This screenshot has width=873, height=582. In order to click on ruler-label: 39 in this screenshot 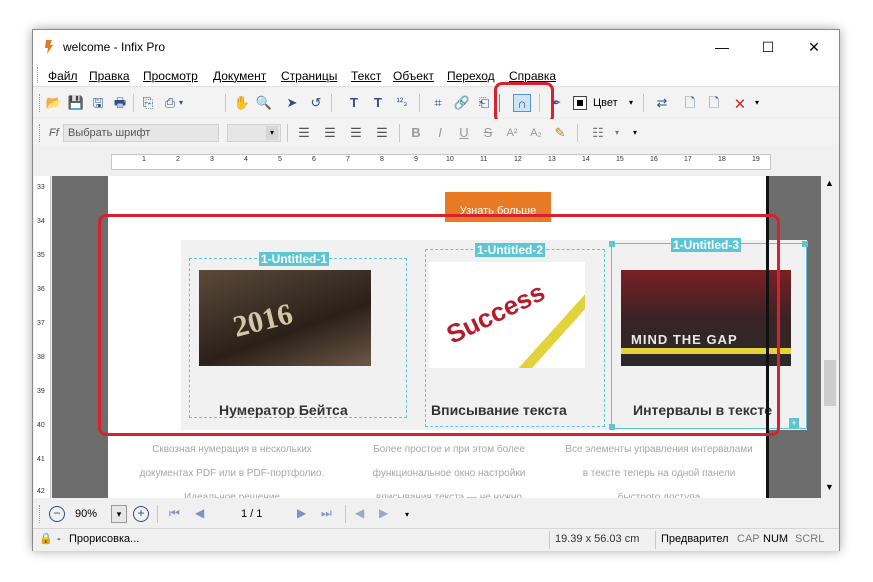, I will do `click(41, 391)`.